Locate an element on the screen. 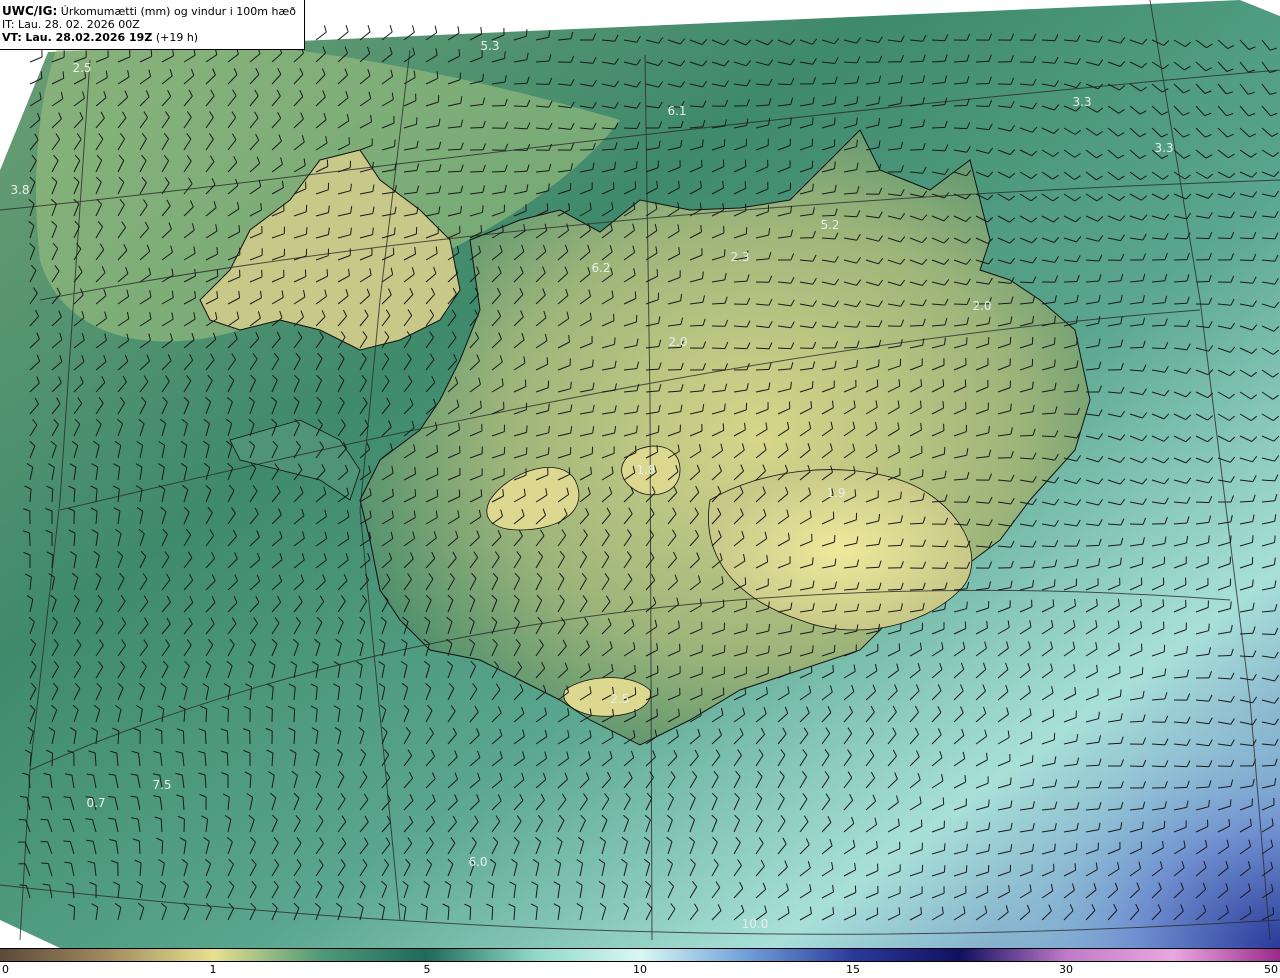  colorbar-tick-label: 0 is located at coordinates (5, 969).